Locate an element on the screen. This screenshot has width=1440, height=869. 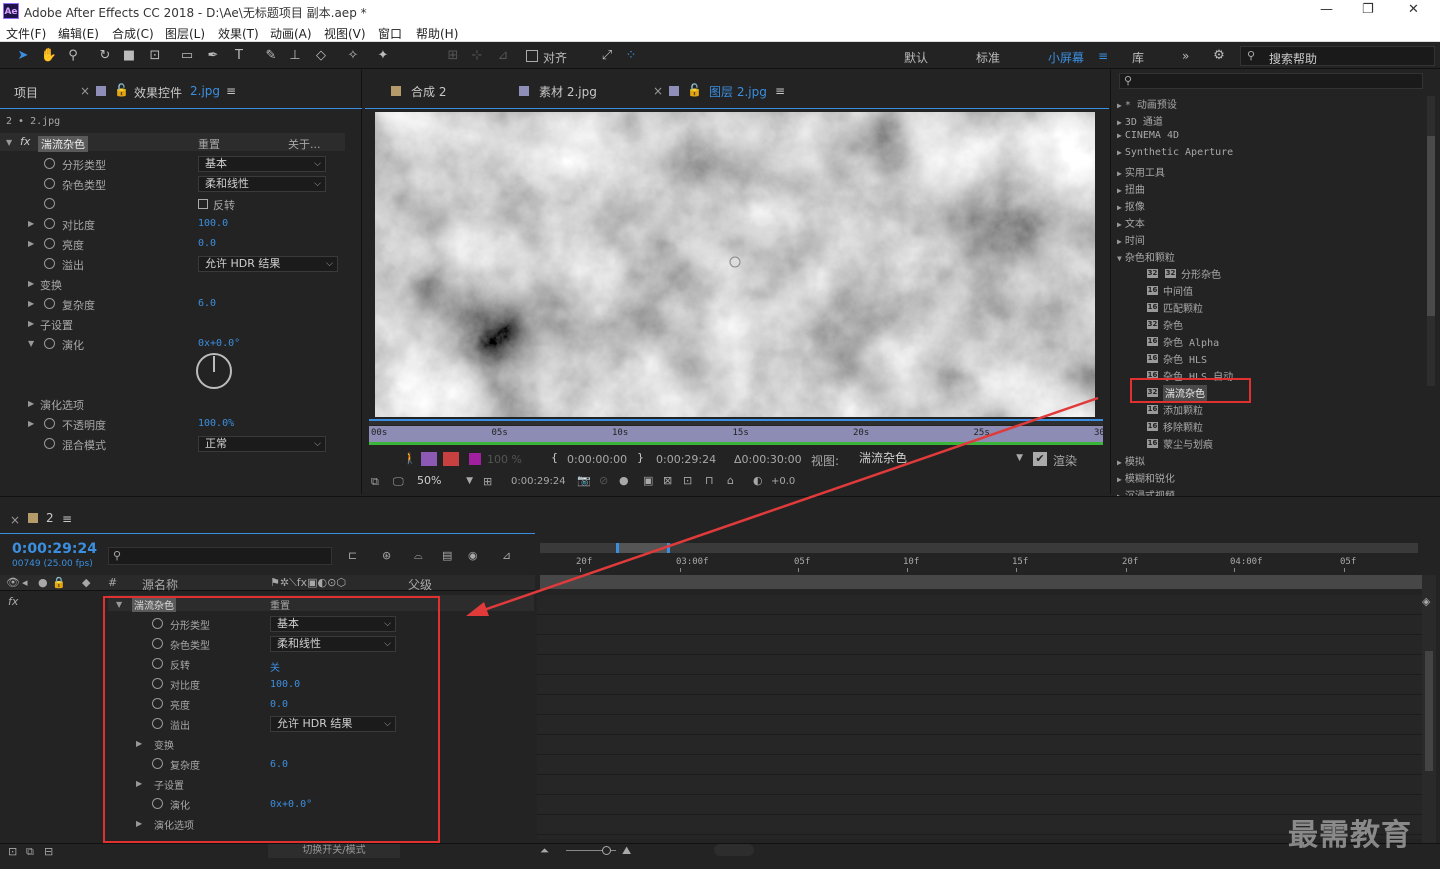
rect-tool-icon: ▭ is located at coordinates (187, 56).